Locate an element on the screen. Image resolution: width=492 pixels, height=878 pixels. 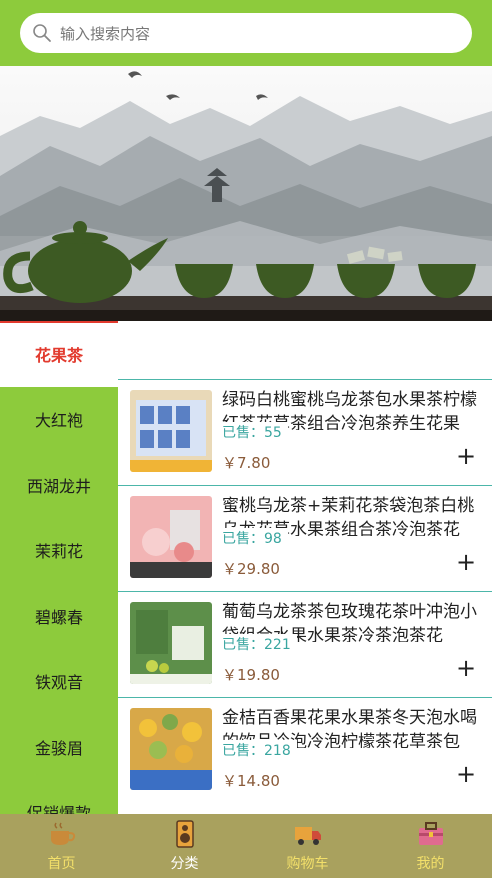
category-sidebar: 花果茶 大红袍 西湖龙井 茉莉花 碧螺春 铁观音 金骏眉 促销爆款 is located at coordinates (59, 567).